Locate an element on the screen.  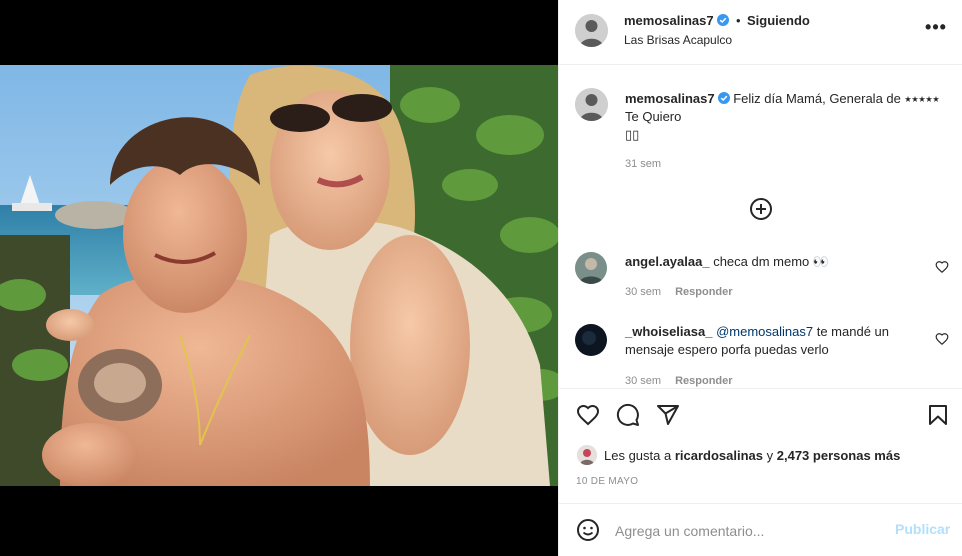
share-icon is located at coordinates (668, 415).